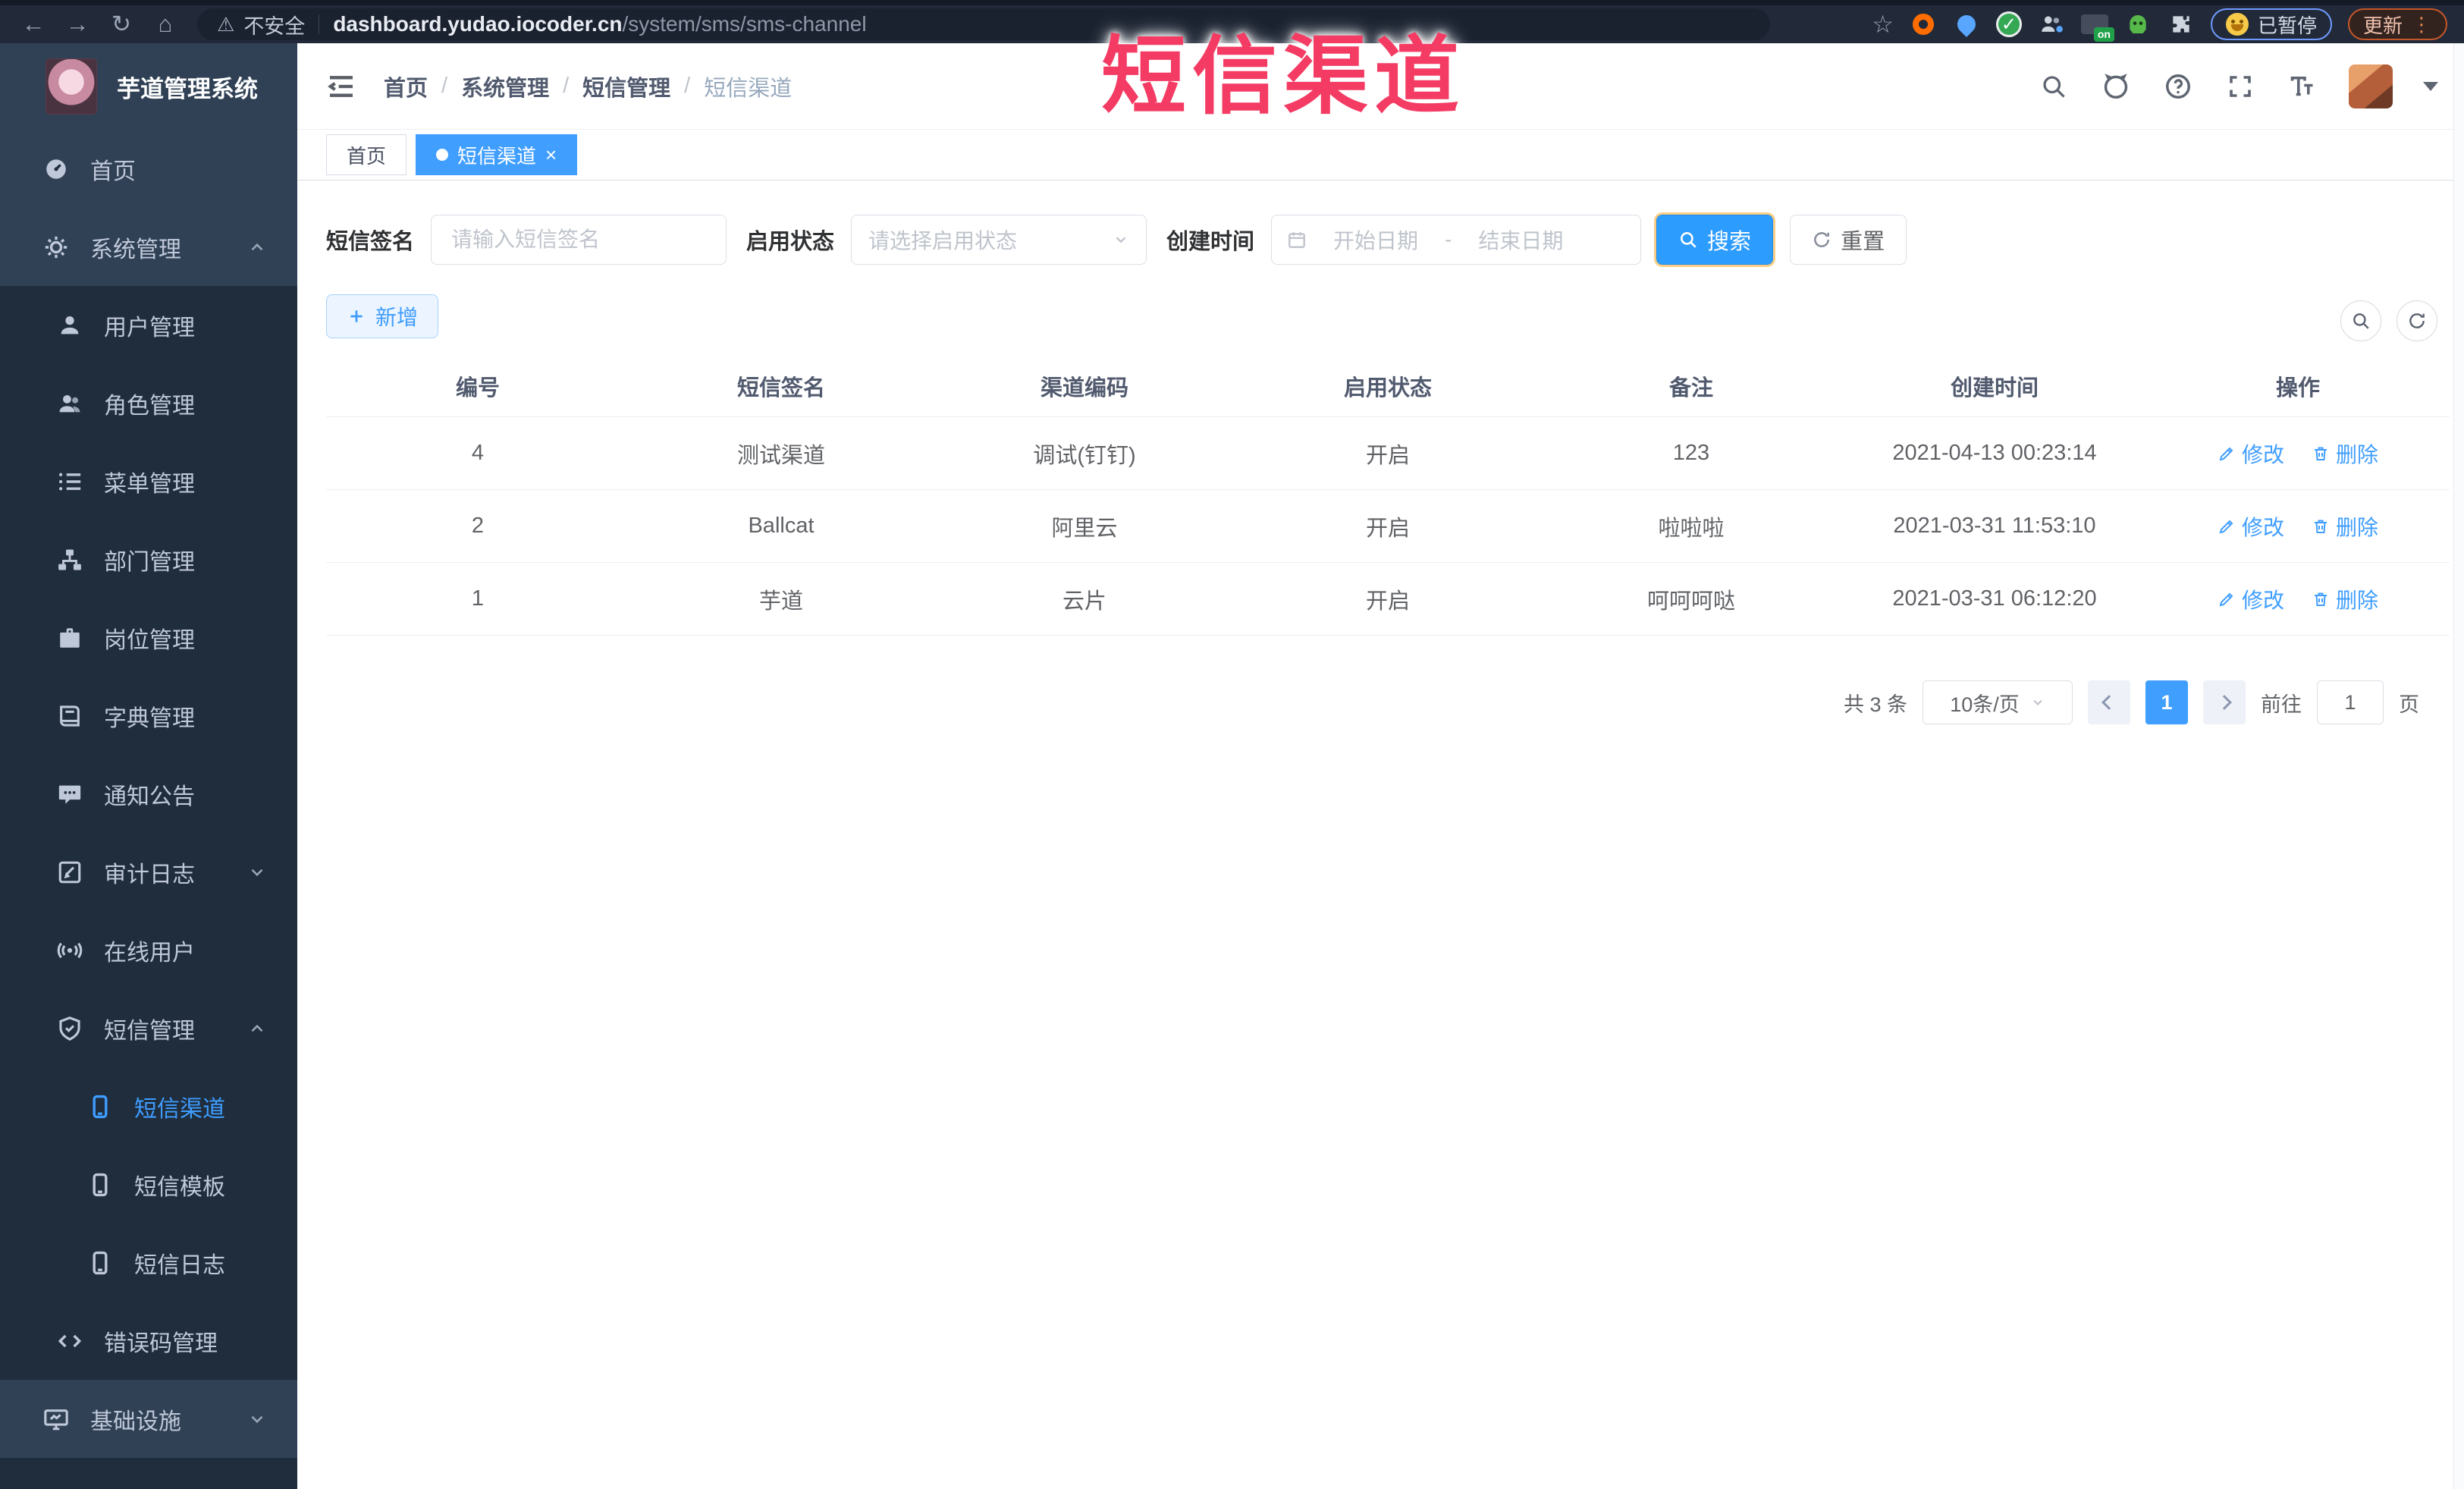 The height and width of the screenshot is (1489, 2464). Describe the element at coordinates (2009, 24) in the screenshot. I see `extension-check-icon: ✓` at that location.